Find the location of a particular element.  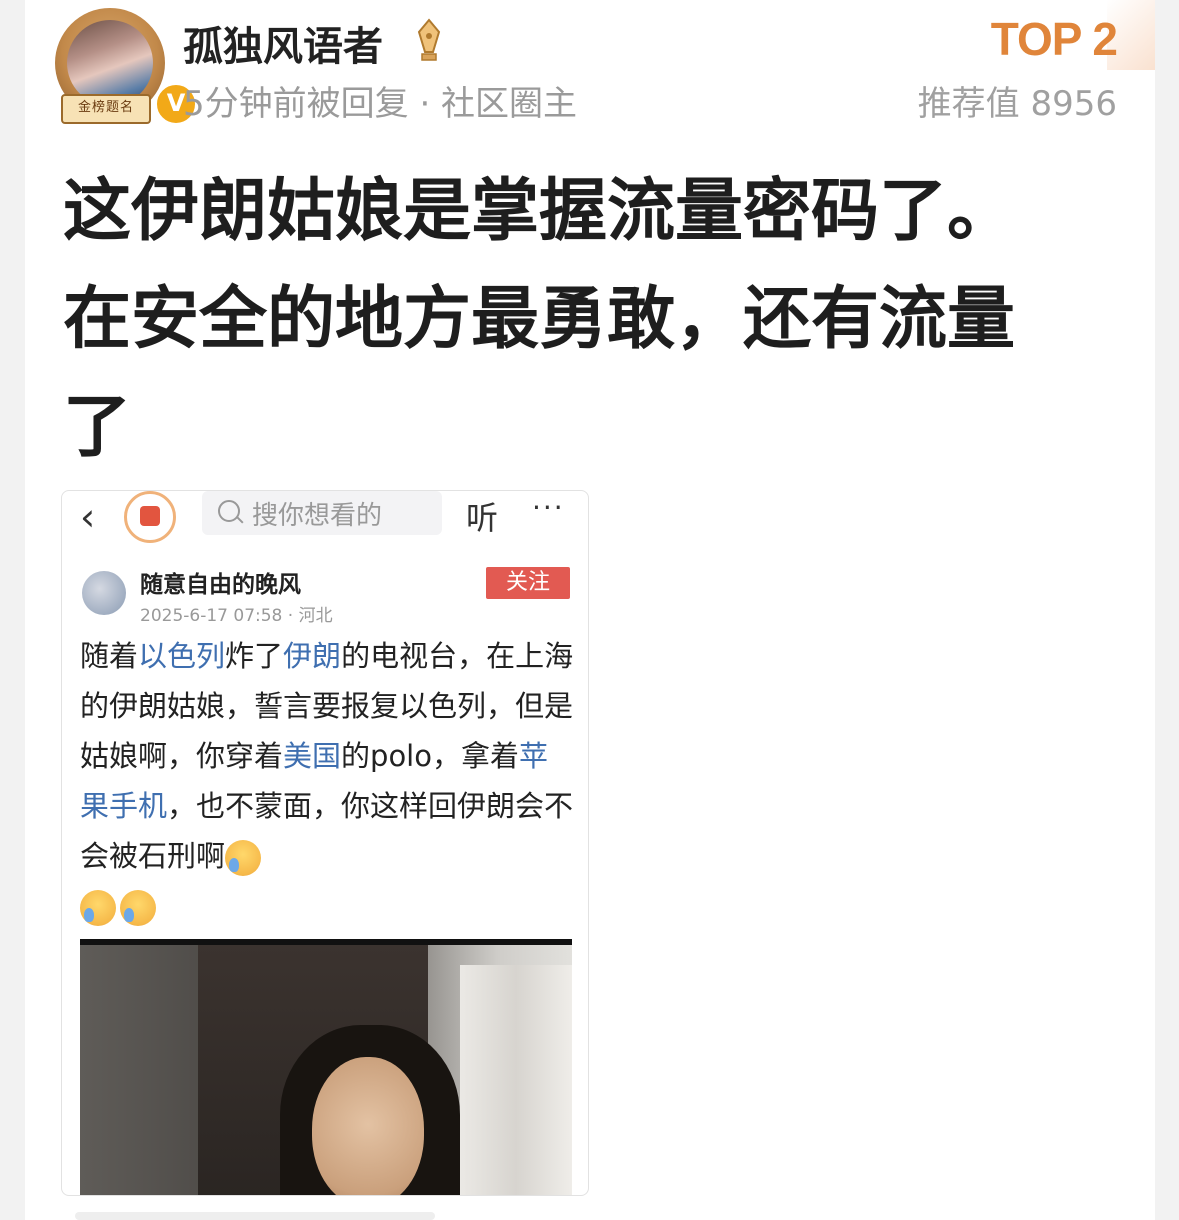

badge-banner: 金榜题名 is located at coordinates (106, 109).